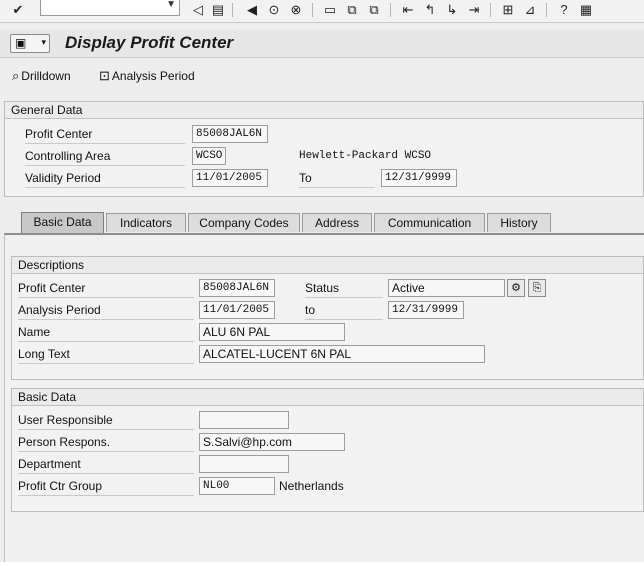 The height and width of the screenshot is (562, 644). What do you see at coordinates (146, 222) in the screenshot?
I see `tab-indicators: Indicators` at bounding box center [146, 222].